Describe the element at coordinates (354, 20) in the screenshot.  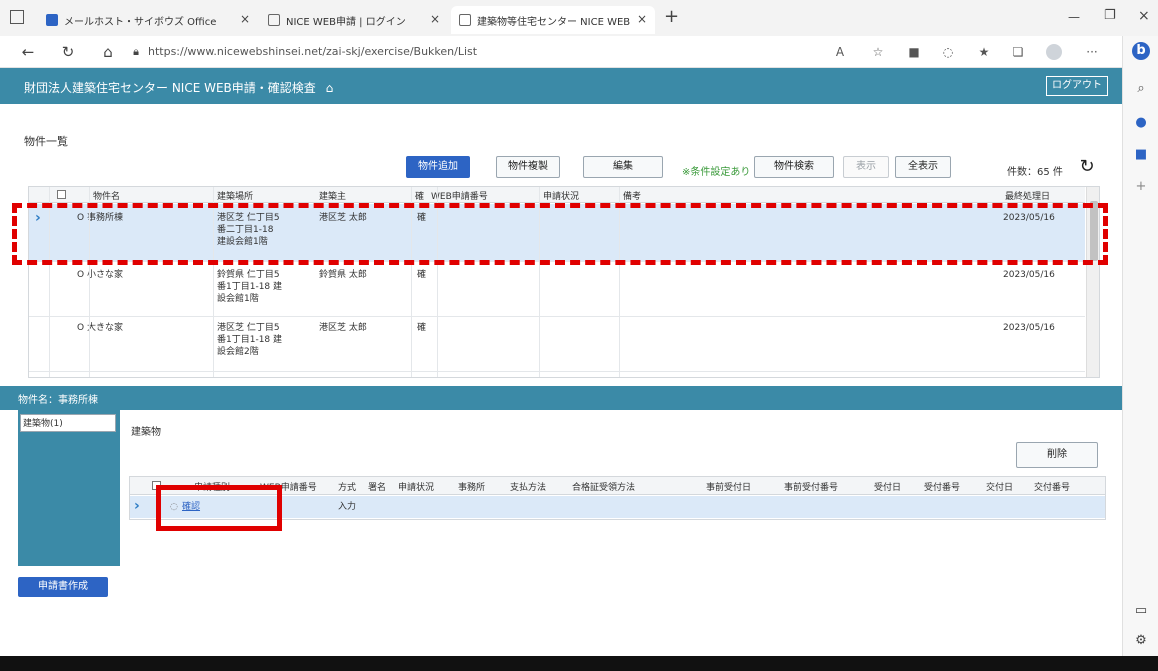
I see `browser-tab-2: NICE WEB申請 | ログイン ×` at that location.